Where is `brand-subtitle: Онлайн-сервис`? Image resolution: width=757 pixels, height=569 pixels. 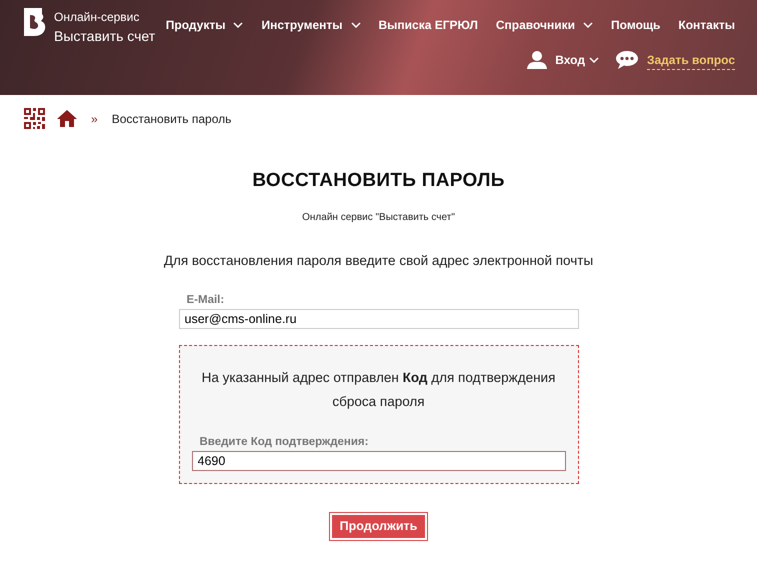
brand-subtitle: Онлайн-сервис is located at coordinates (97, 17).